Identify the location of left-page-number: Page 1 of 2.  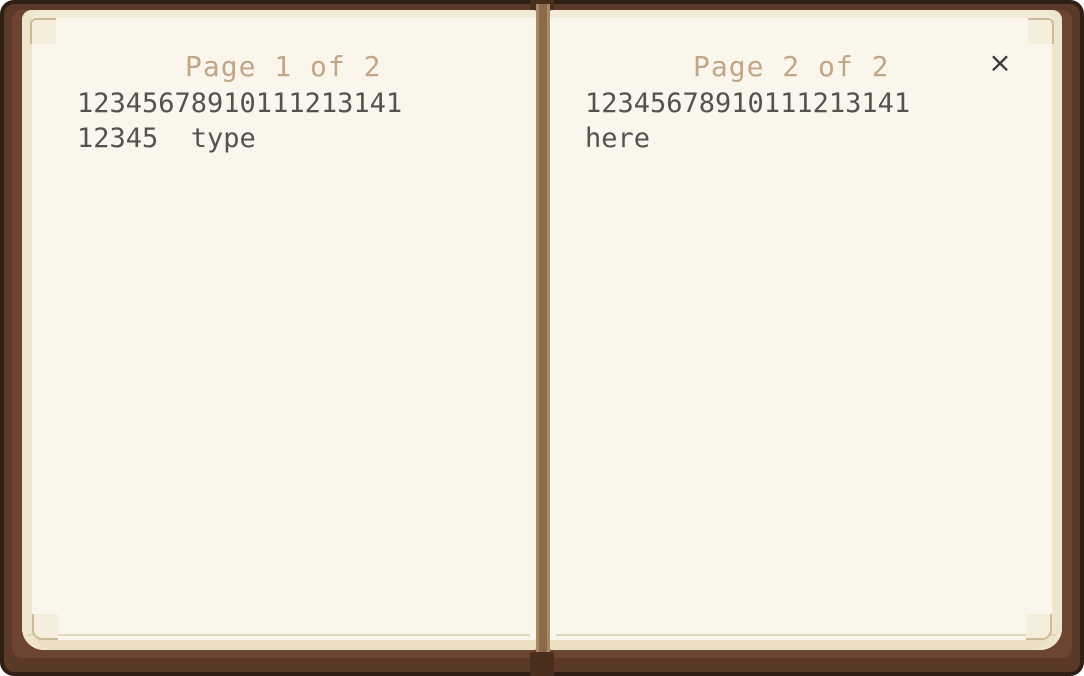
(283, 66).